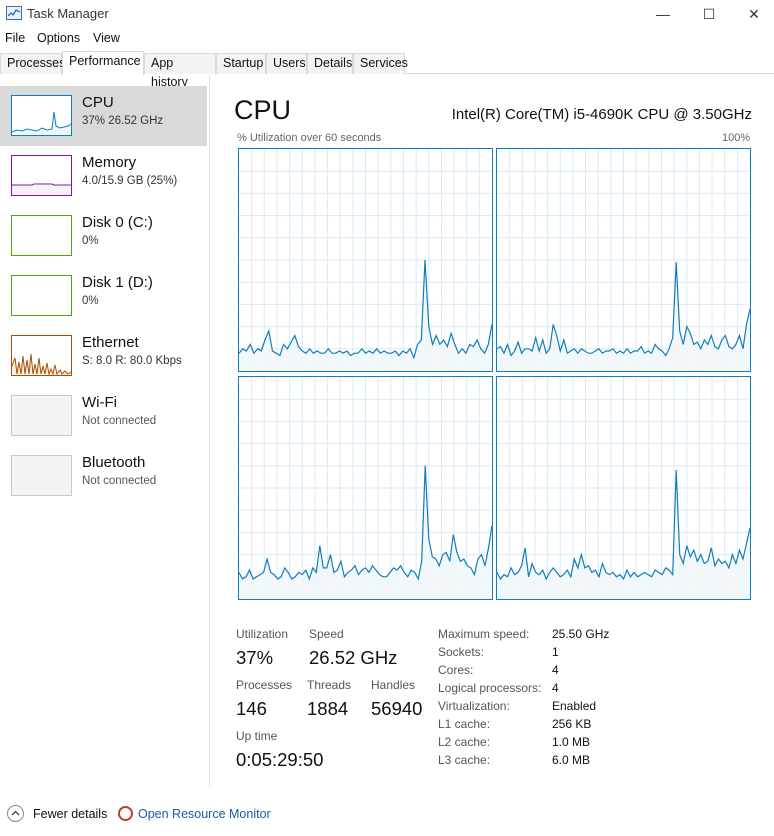 This screenshot has width=774, height=836. What do you see at coordinates (709, 14) in the screenshot?
I see `maximize-button: ☐` at bounding box center [709, 14].